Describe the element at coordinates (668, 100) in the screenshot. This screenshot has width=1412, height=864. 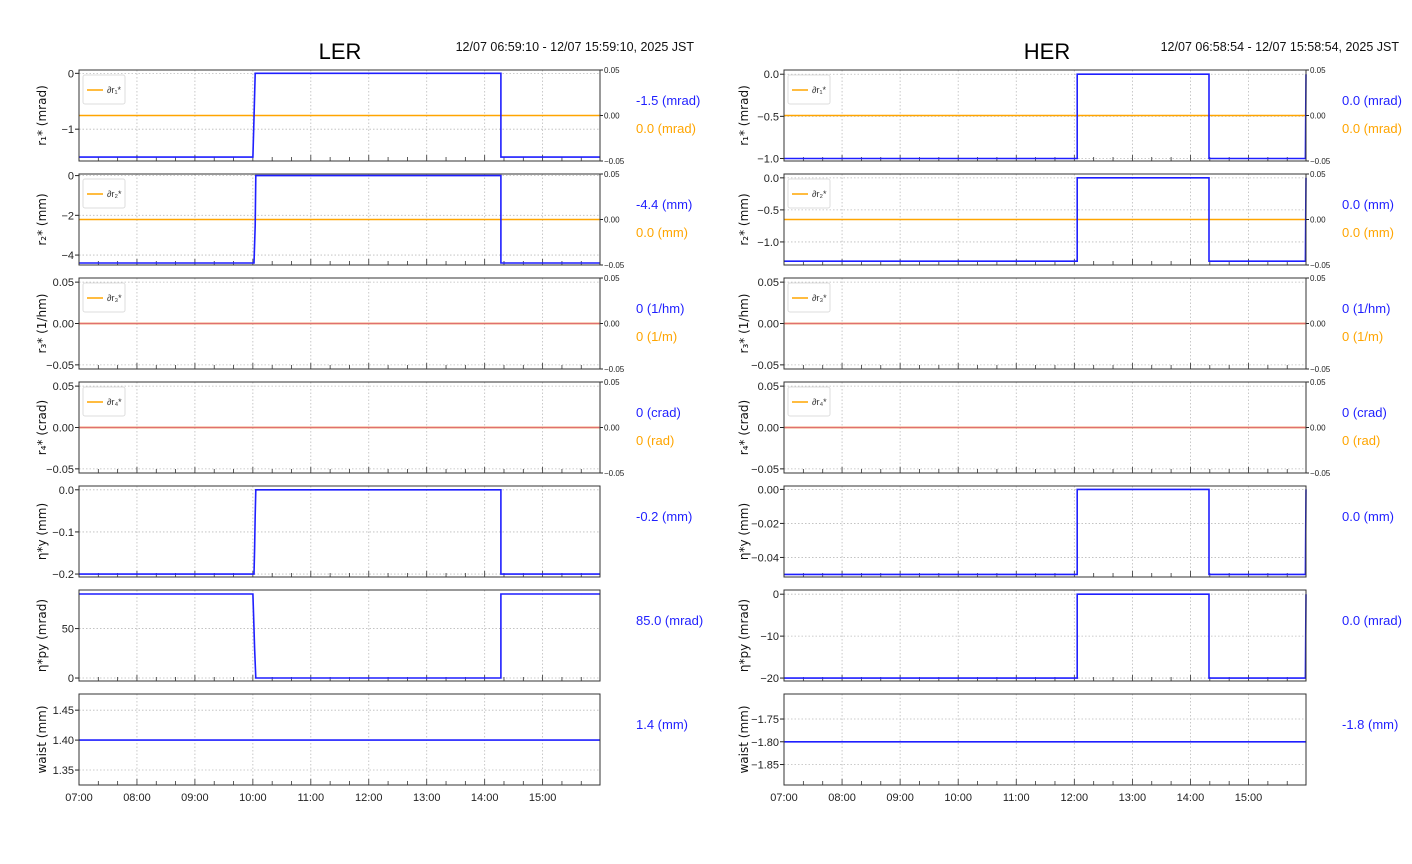
I see `current-value-label: -1.5 (mrad)` at that location.